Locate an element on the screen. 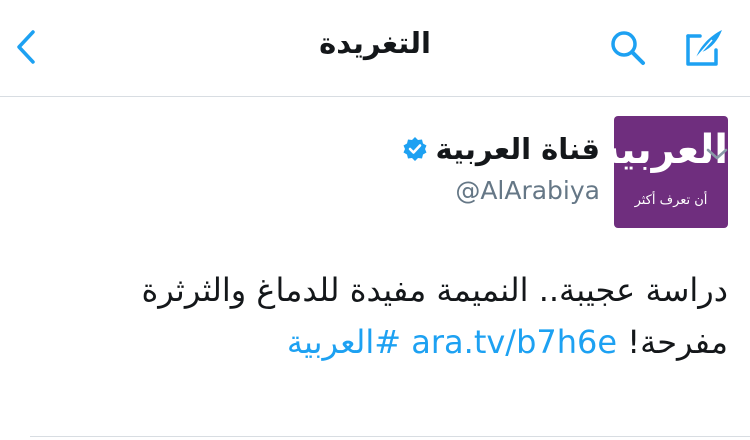 The width and height of the screenshot is (750, 440). chevron-down-icon is located at coordinates (717, 154).